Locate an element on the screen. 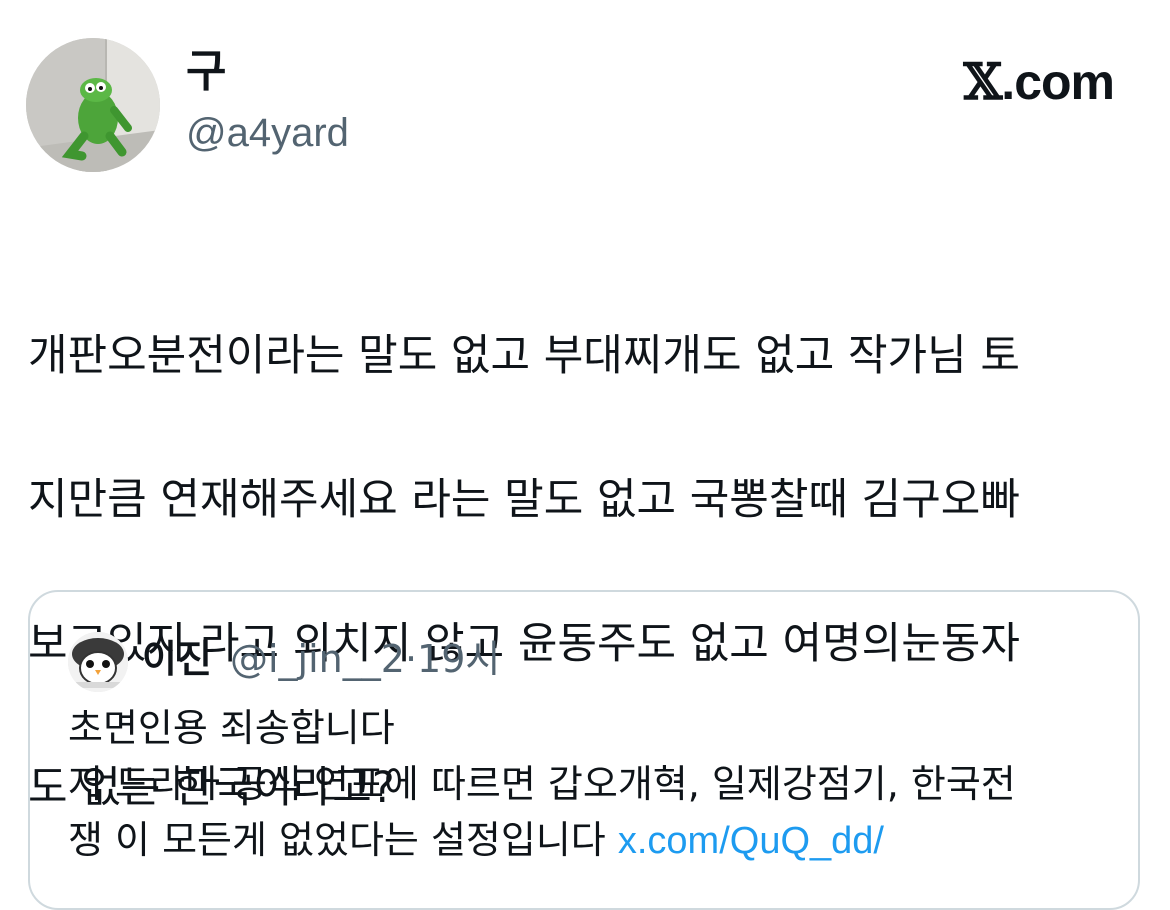 The image size is (1170, 910). author-avatar is located at coordinates (93, 105).